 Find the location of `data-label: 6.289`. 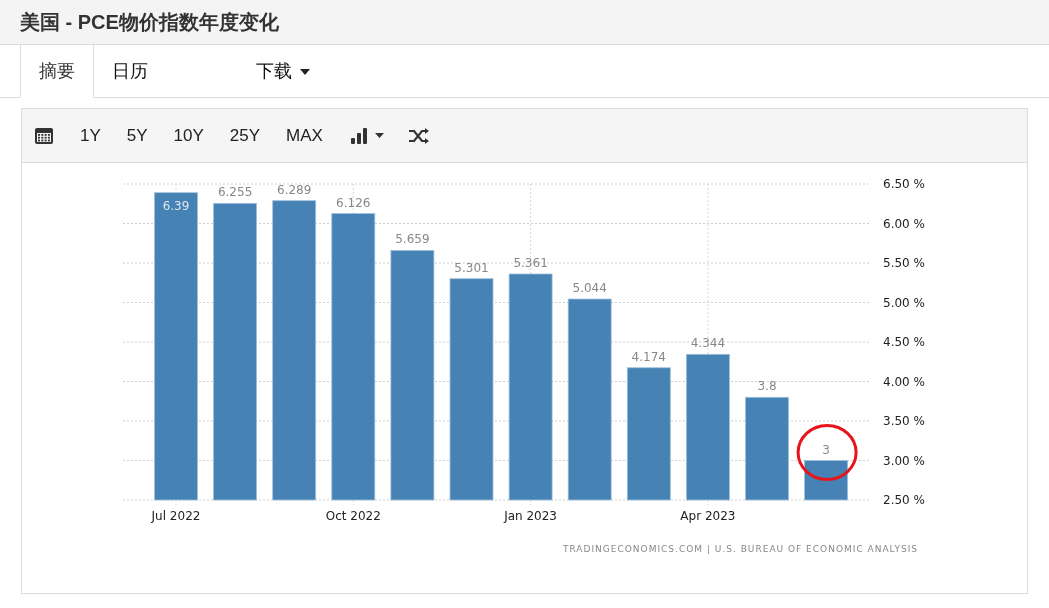

data-label: 6.289 is located at coordinates (294, 189).